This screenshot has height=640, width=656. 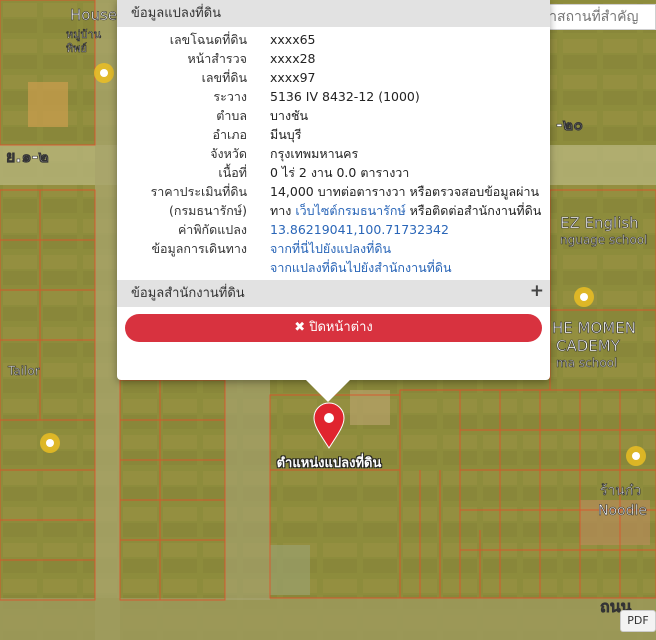 What do you see at coordinates (314, 153) in the screenshot?
I see `info-value: กรุงเทพมหานคร` at bounding box center [314, 153].